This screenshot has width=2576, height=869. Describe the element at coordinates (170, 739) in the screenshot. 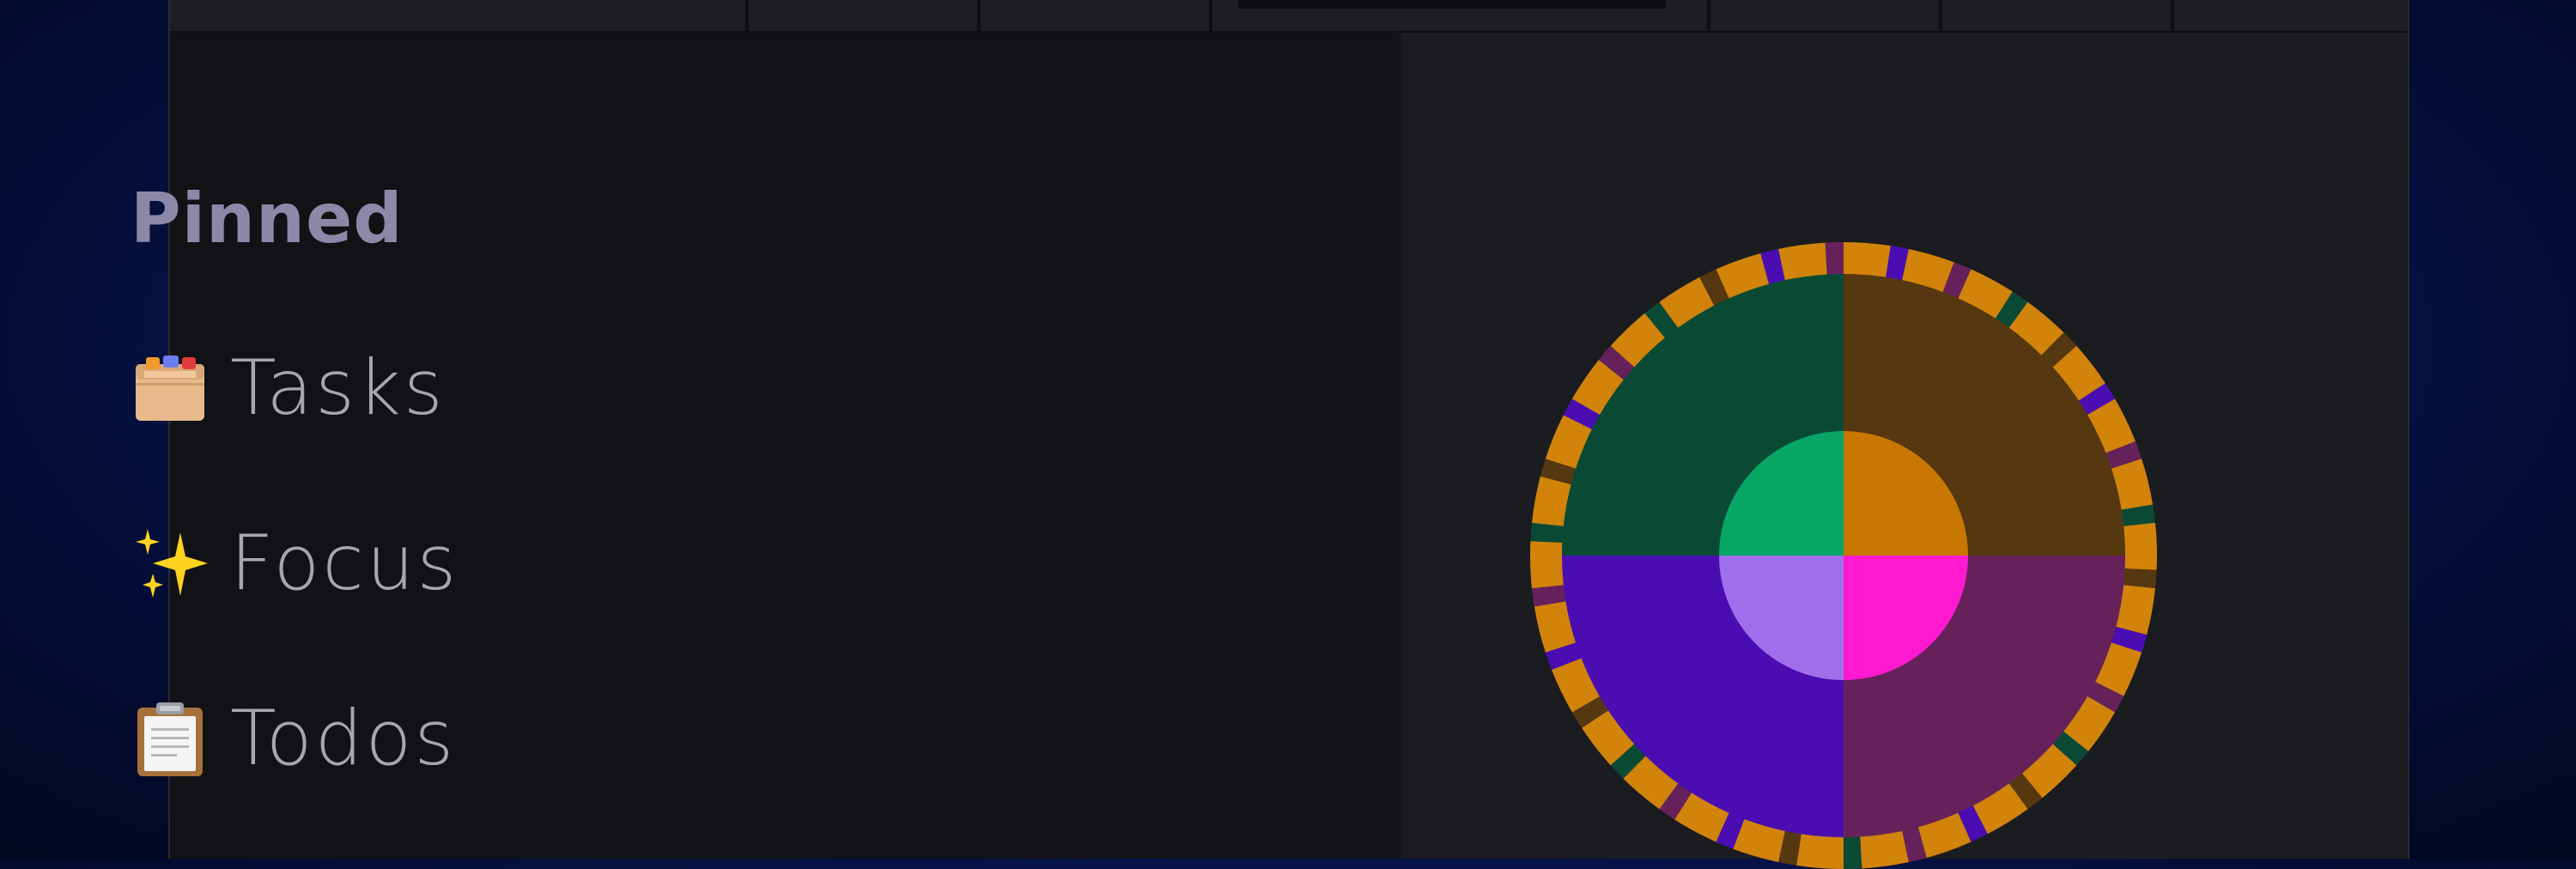

I see `clipboard-icon` at that location.